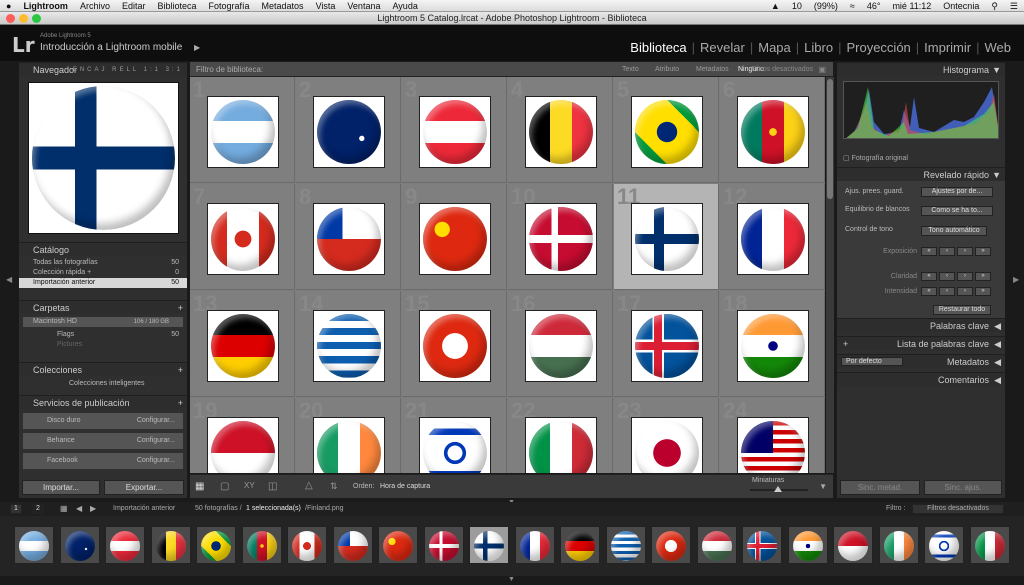 The width and height of the screenshot is (1024, 585). Describe the element at coordinates (489, 545) in the screenshot. I see `filmstrip-thumb-finland` at that location.